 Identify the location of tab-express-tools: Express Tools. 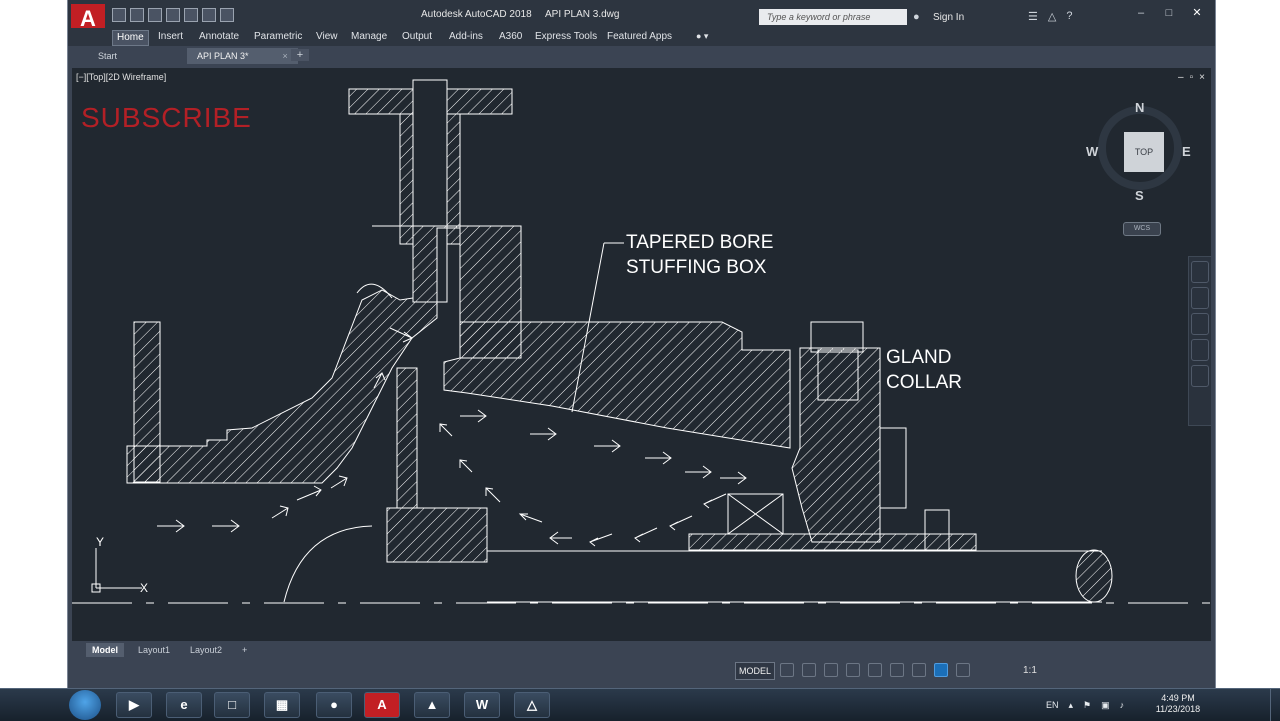
(566, 37).